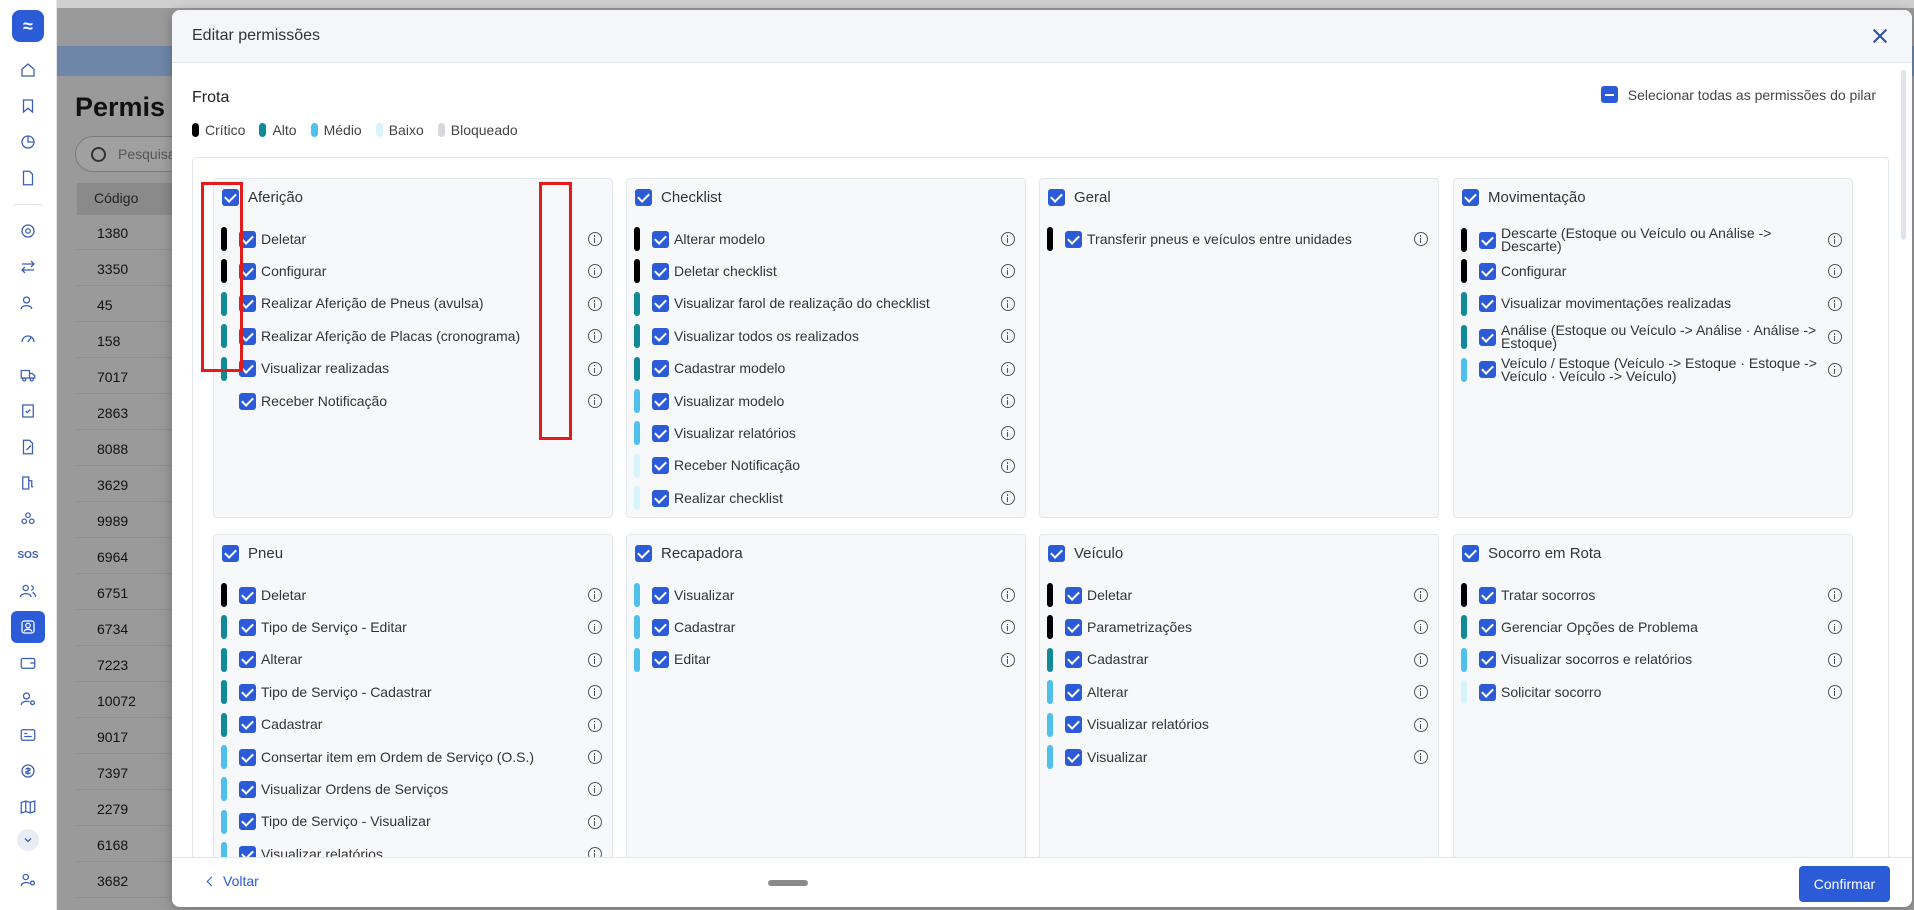 This screenshot has height=910, width=1914. Describe the element at coordinates (824, 271) in the screenshot. I see `permission-item: Deletar checklist` at that location.